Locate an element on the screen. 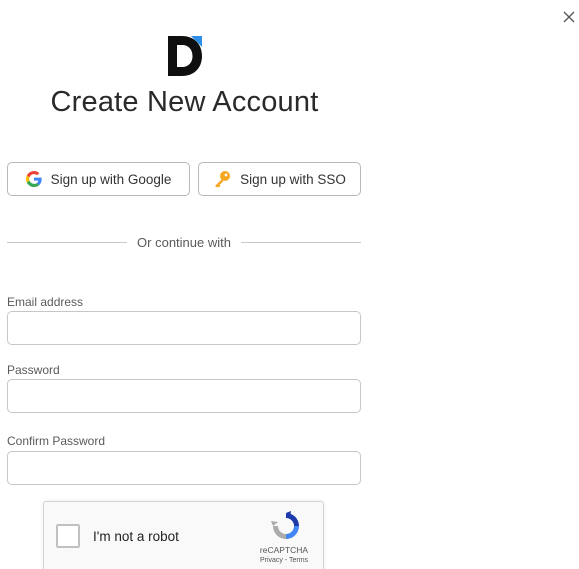 This screenshot has width=579, height=569. email-label: Email address is located at coordinates (45, 302).